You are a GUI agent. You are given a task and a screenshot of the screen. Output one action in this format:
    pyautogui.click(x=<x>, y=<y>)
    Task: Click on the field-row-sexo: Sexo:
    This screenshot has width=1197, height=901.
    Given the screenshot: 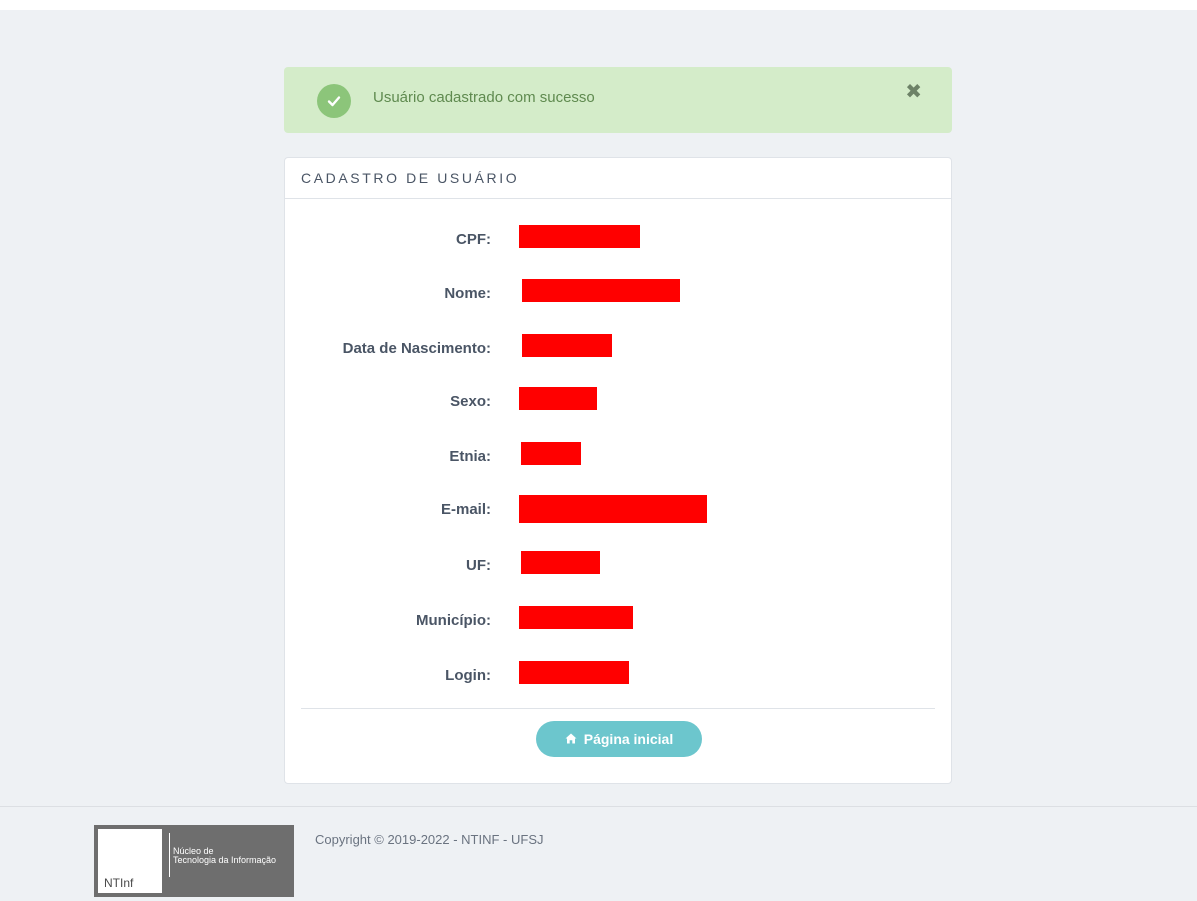 What is the action you would take?
    pyautogui.click(x=619, y=402)
    